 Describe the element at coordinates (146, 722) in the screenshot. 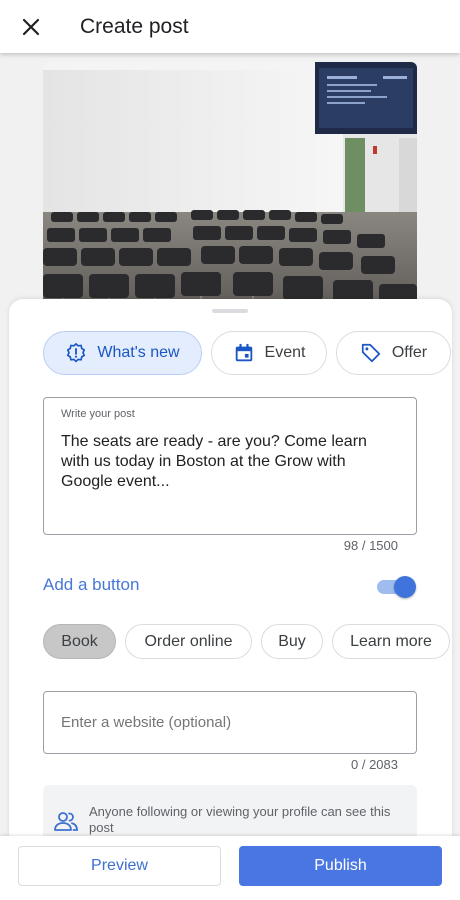

I see `website-placeholder: Enter a website (optional)` at that location.